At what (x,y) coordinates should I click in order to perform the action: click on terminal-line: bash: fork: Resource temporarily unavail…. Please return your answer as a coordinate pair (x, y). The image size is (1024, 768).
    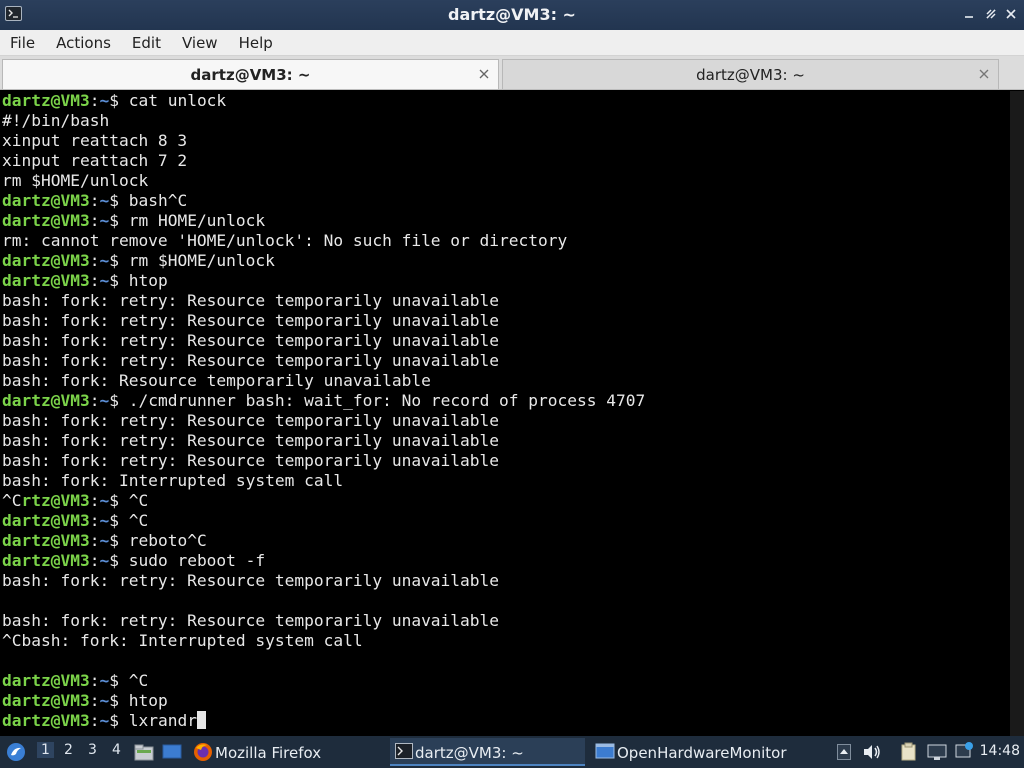
    Looking at the image, I should click on (506, 381).